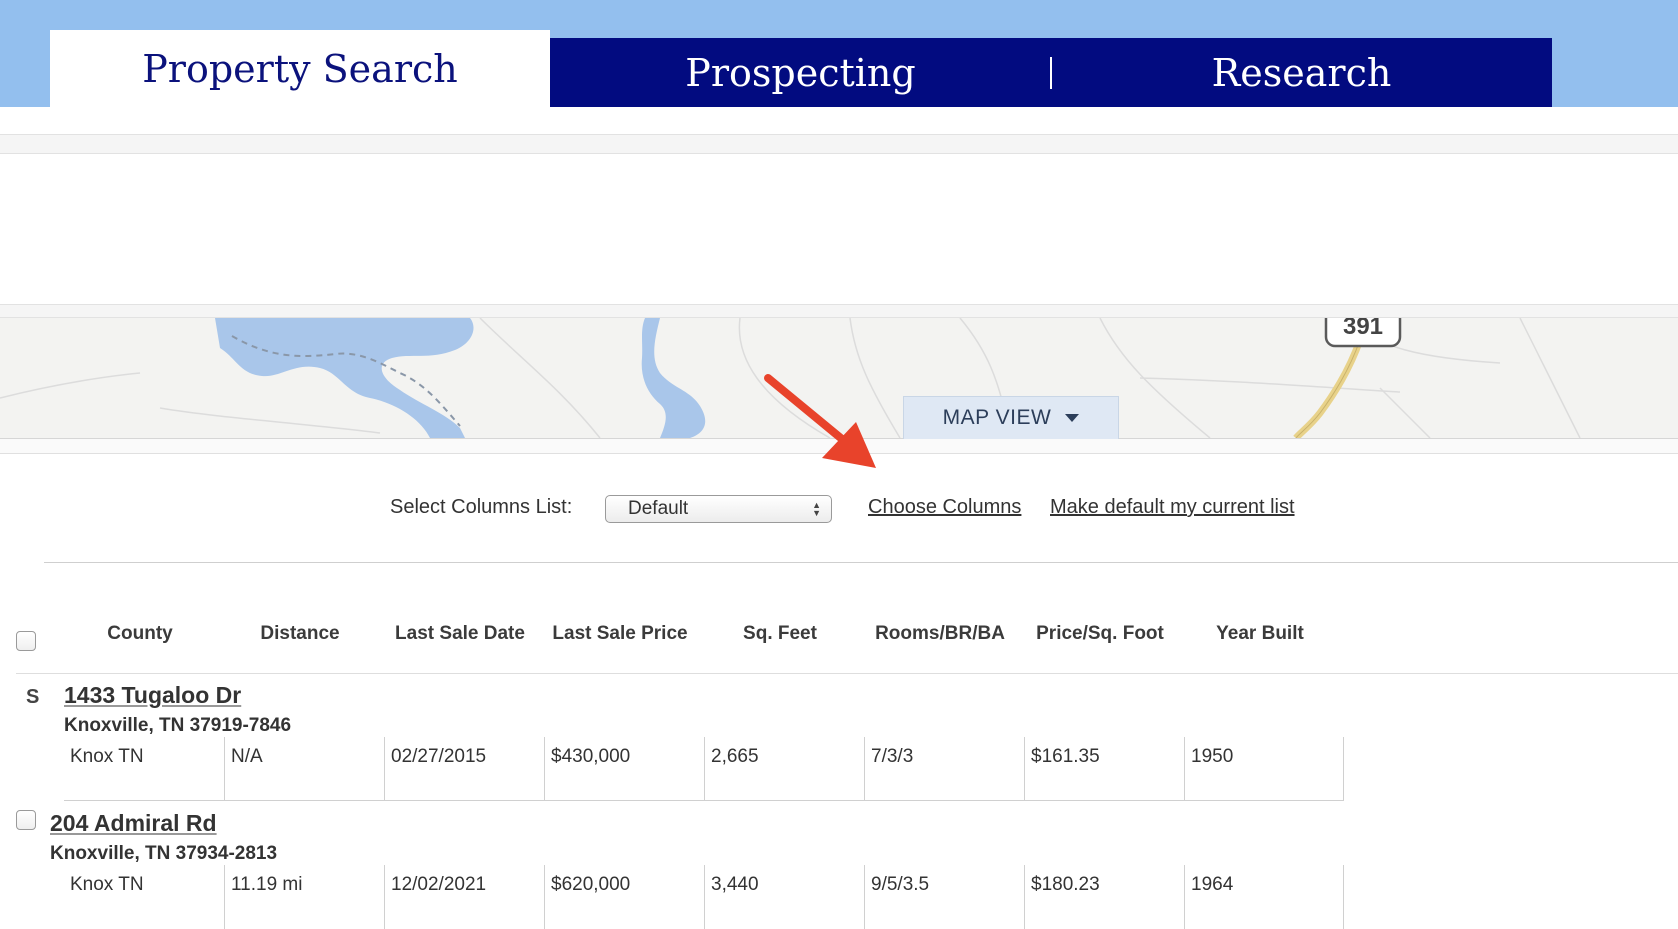 The height and width of the screenshot is (929, 1678). Describe the element at coordinates (1363, 329) in the screenshot. I see `route-shield-label: 391` at that location.